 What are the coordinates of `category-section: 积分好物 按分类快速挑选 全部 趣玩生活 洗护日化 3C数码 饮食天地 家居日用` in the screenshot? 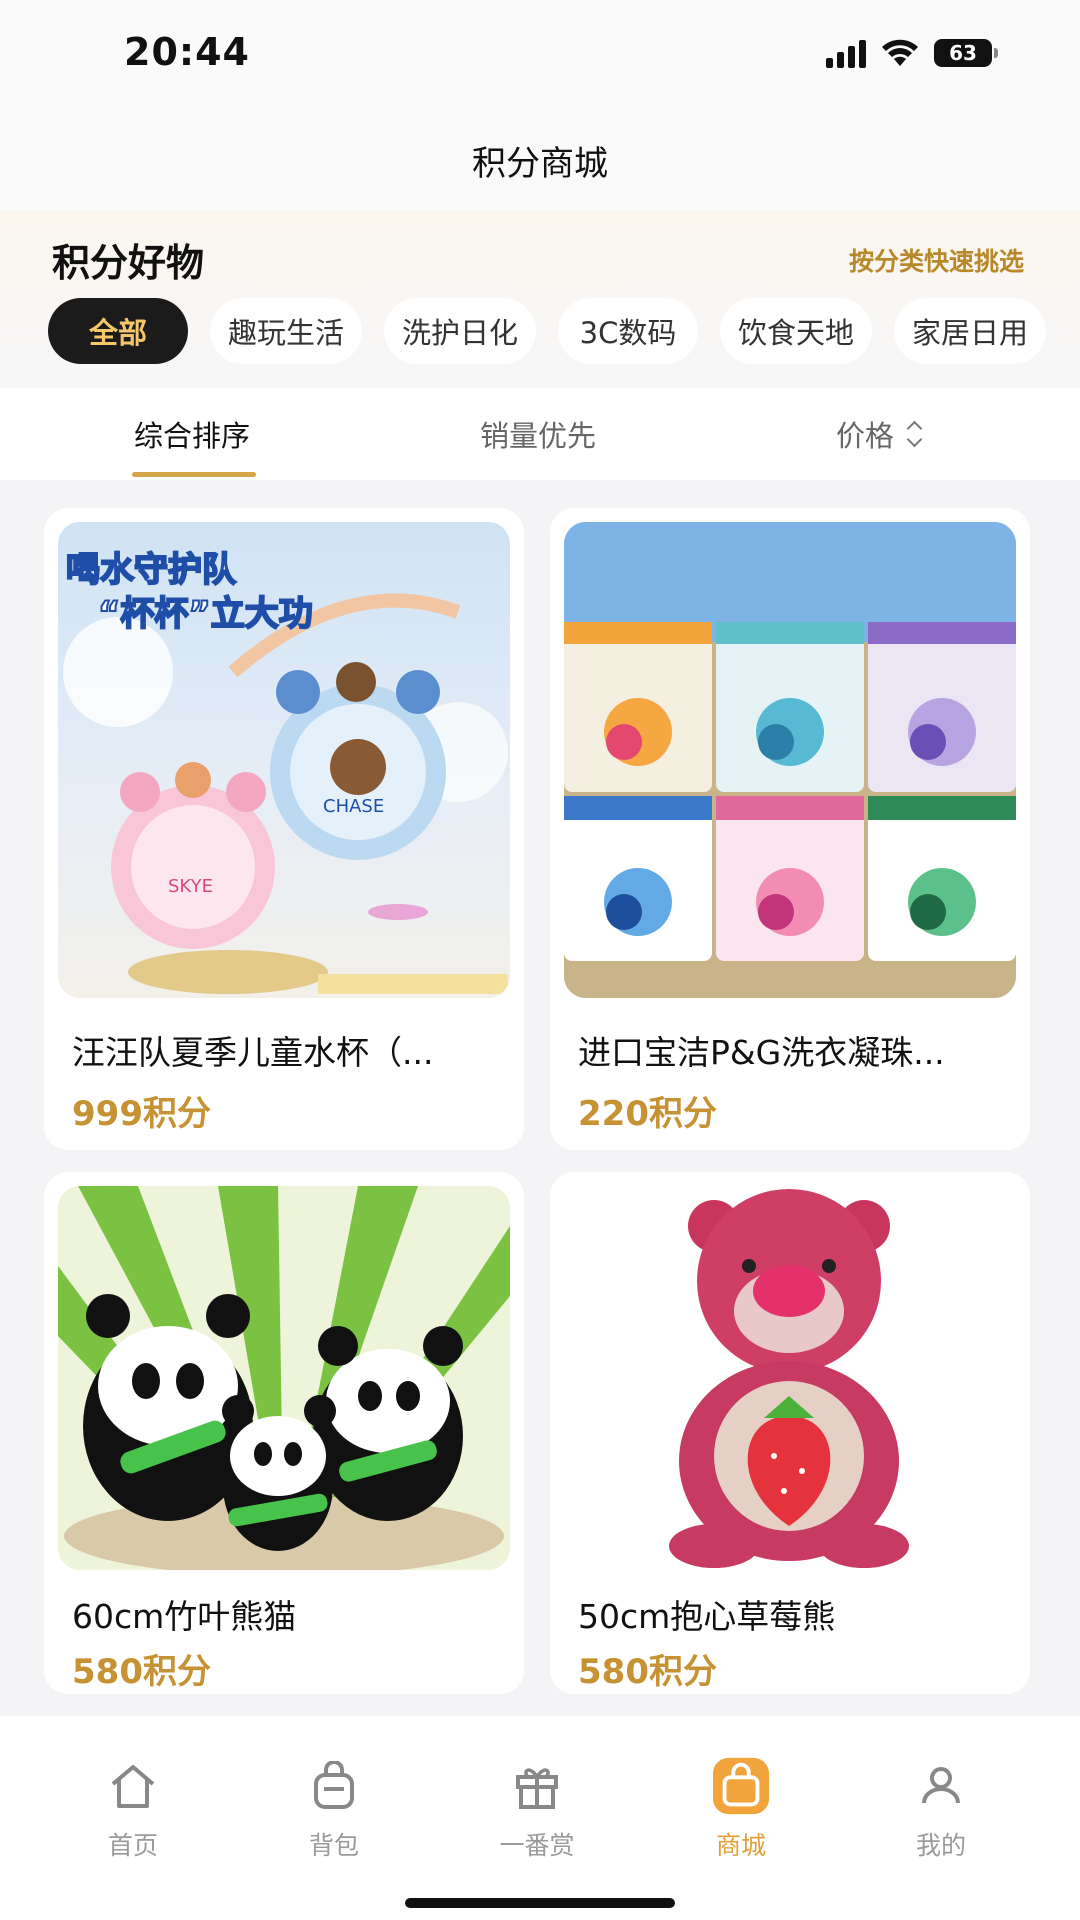 It's located at (540, 299).